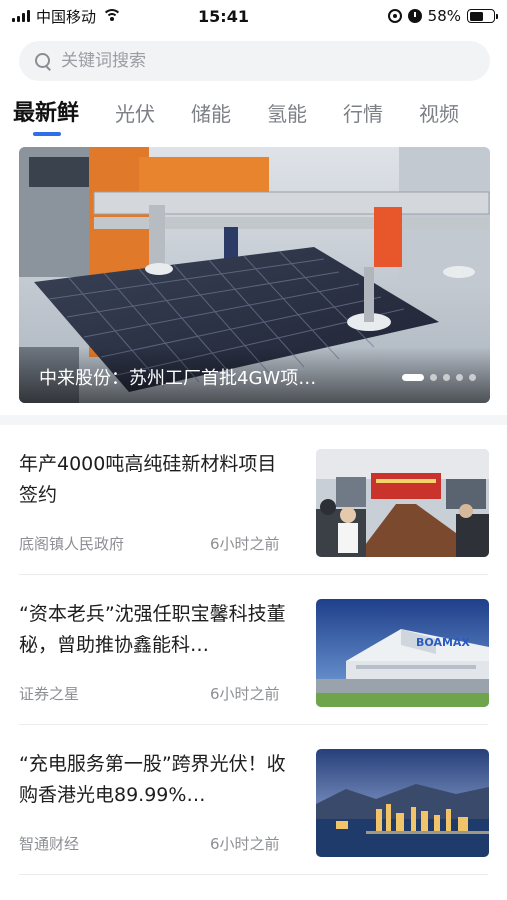 The height and width of the screenshot is (900, 507). I want to click on factory-building-photo: BOAMAX, so click(402, 653).